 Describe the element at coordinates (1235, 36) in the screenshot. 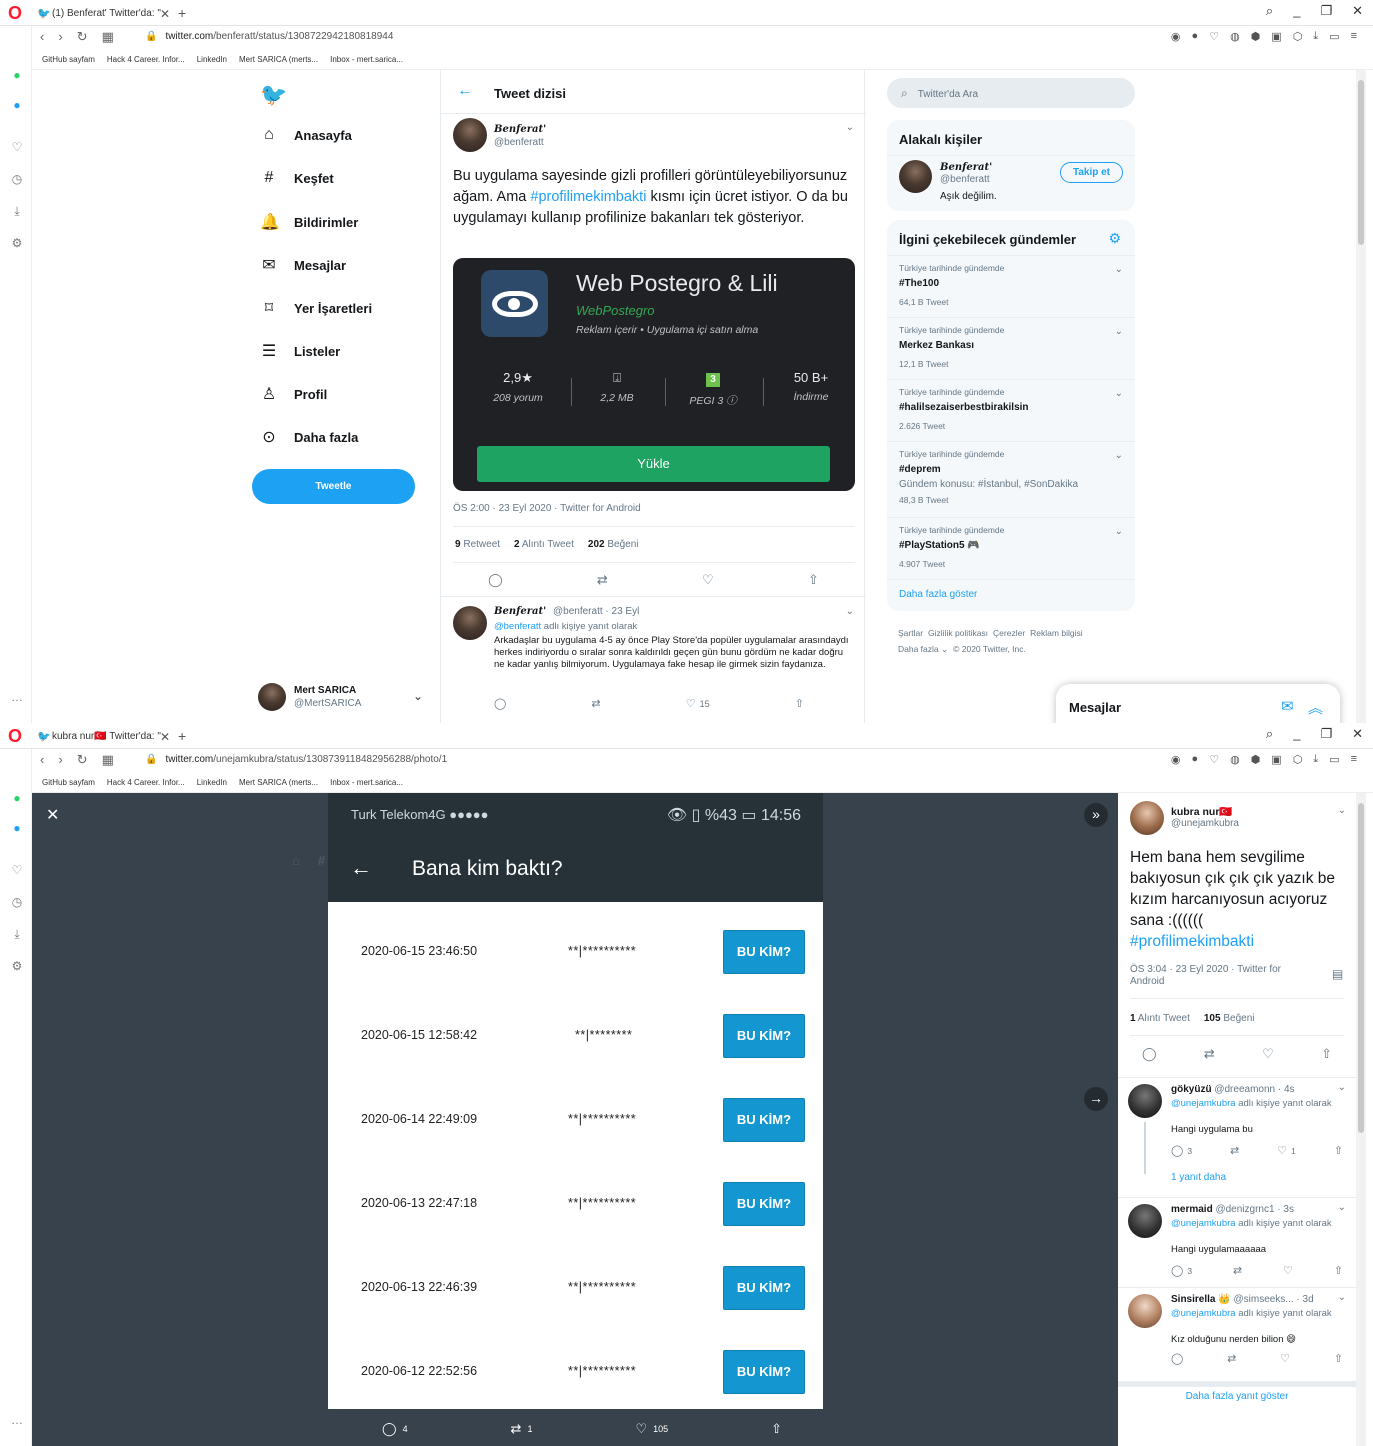

I see `extension-icon: ◍` at that location.